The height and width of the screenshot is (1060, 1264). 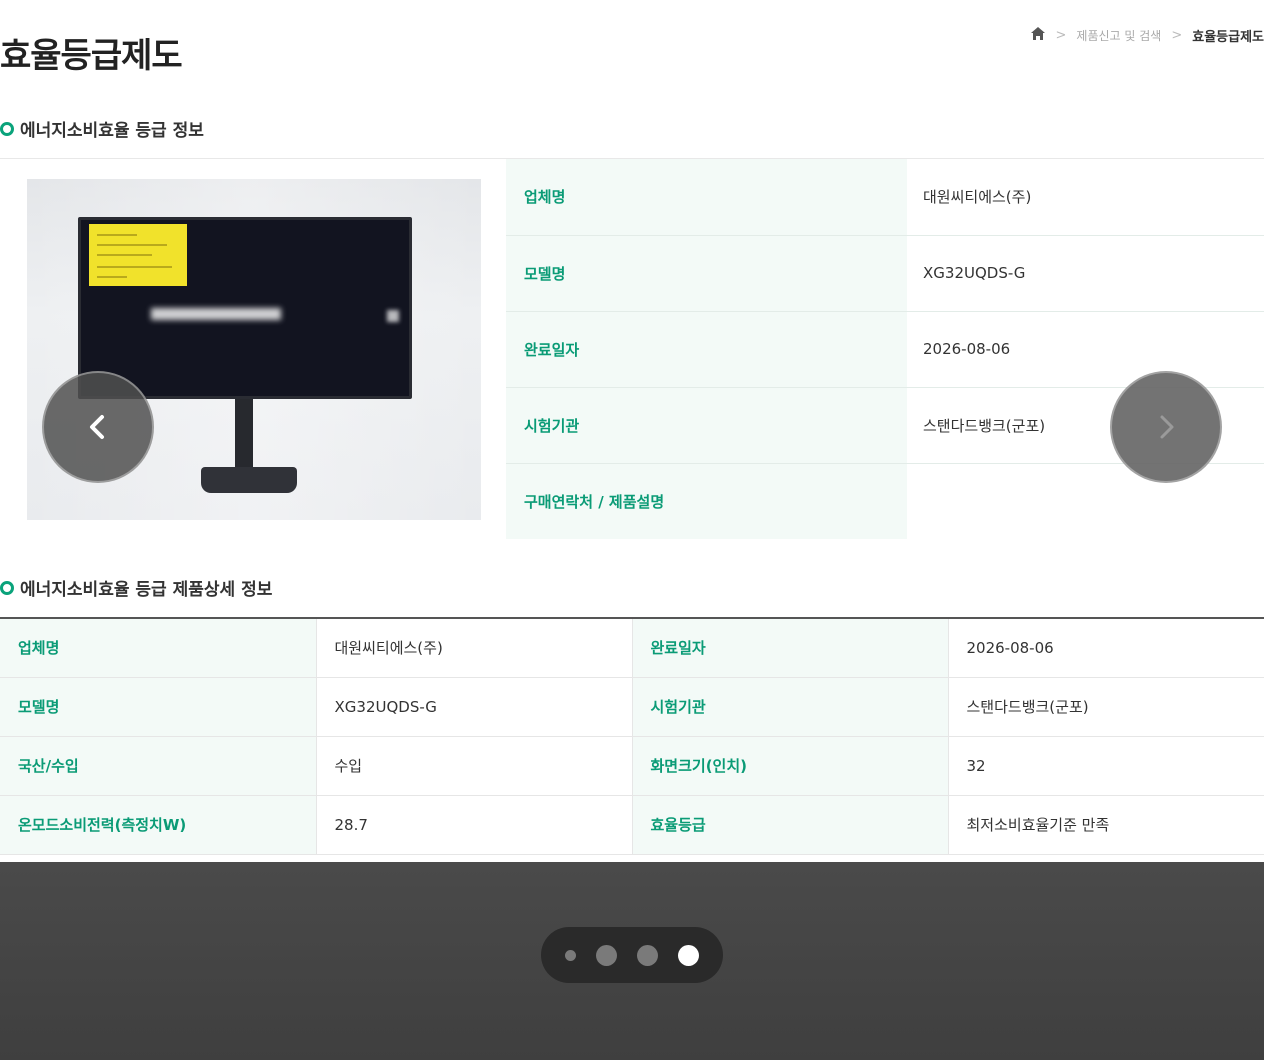 I want to click on table-row: 모델명 XG32UQDS-G, so click(x=885, y=273).